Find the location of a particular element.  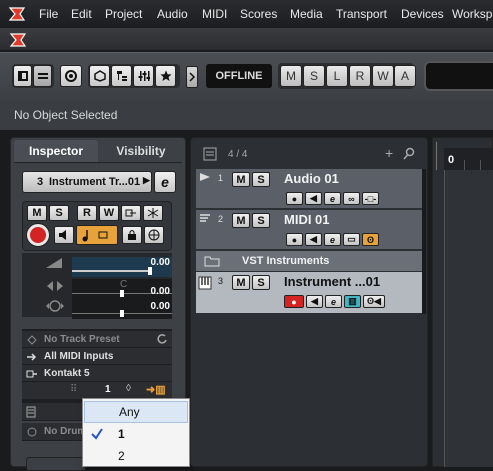

chevron-right-icon is located at coordinates (192, 77).